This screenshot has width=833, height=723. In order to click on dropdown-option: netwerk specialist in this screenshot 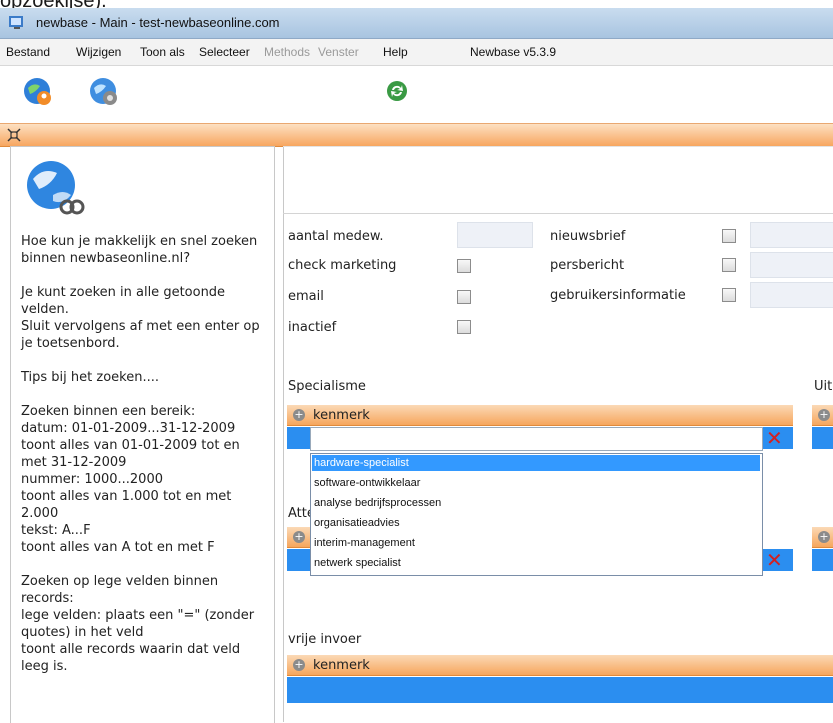, I will do `click(536, 563)`.